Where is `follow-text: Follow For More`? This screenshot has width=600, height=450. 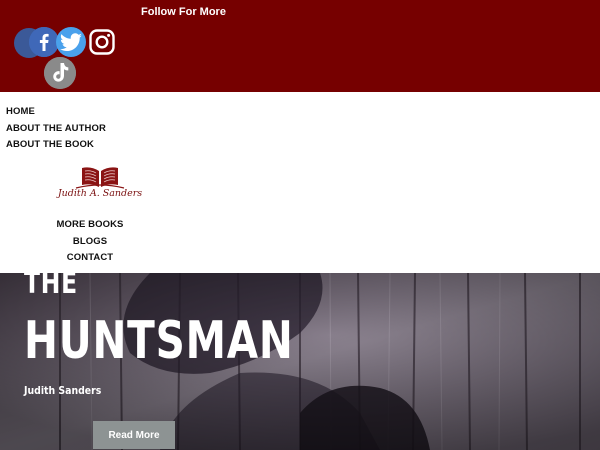
follow-text: Follow For More is located at coordinates (183, 12).